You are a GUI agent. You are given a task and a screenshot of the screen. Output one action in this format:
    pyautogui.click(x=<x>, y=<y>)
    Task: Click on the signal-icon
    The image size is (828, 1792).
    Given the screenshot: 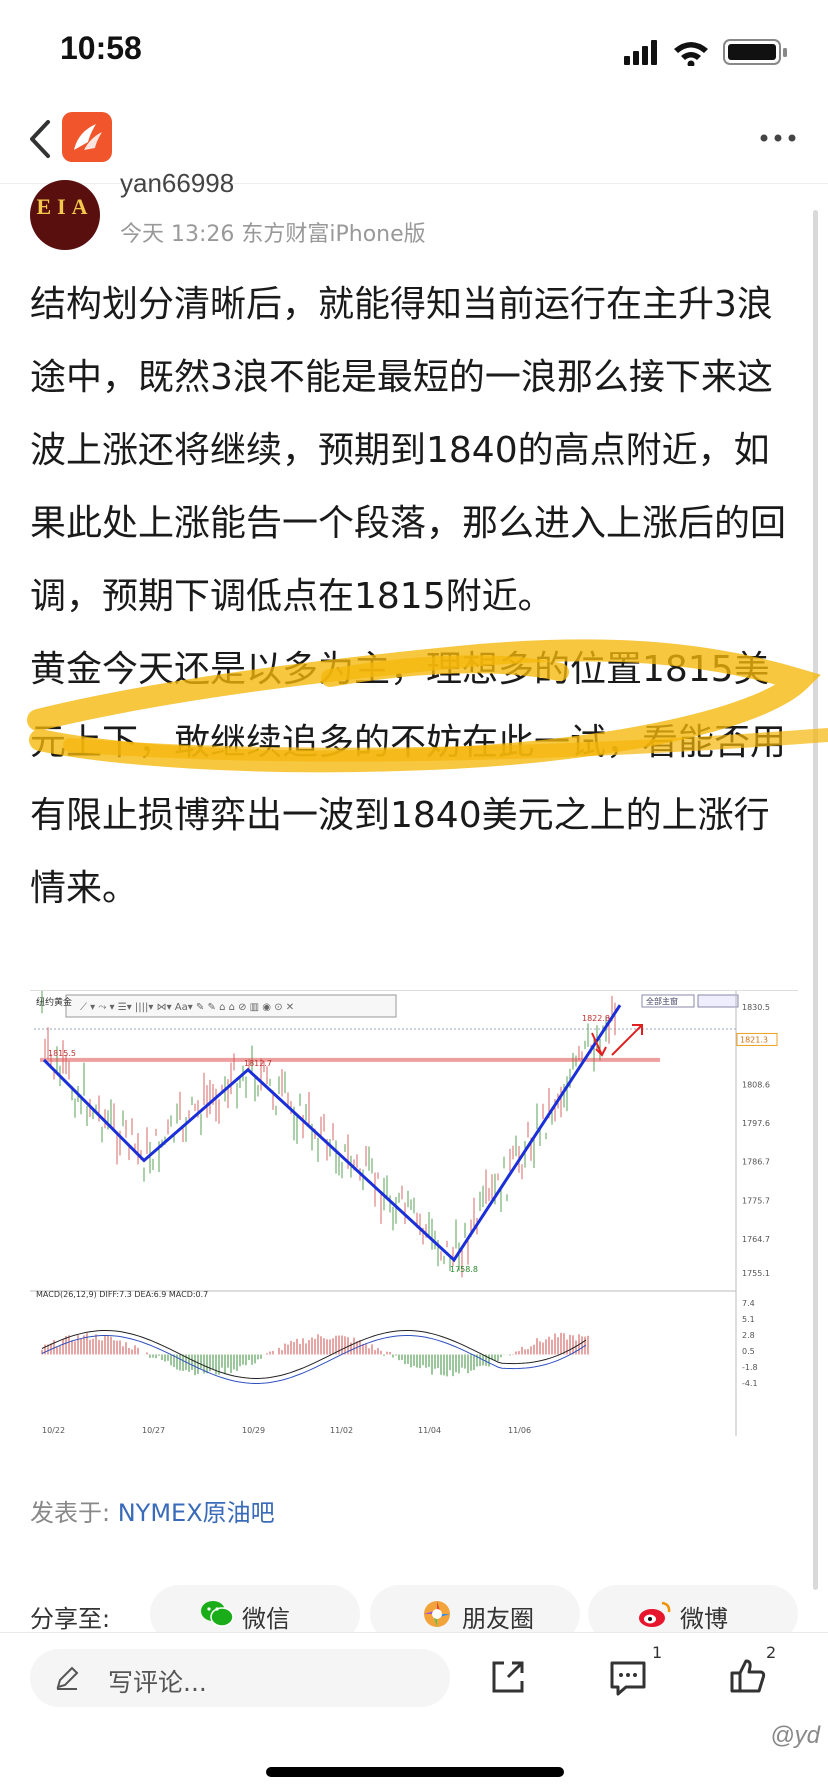 What is the action you would take?
    pyautogui.click(x=640, y=52)
    